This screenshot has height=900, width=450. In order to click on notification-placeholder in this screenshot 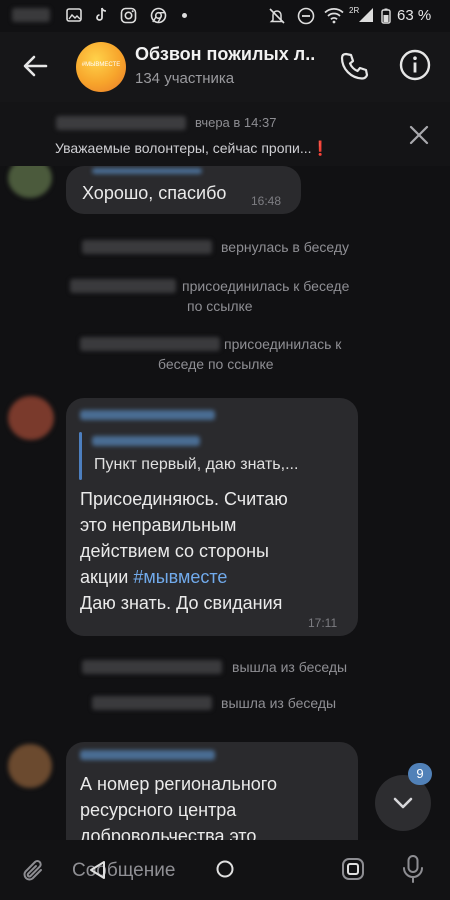, I will do `click(31, 17)`.